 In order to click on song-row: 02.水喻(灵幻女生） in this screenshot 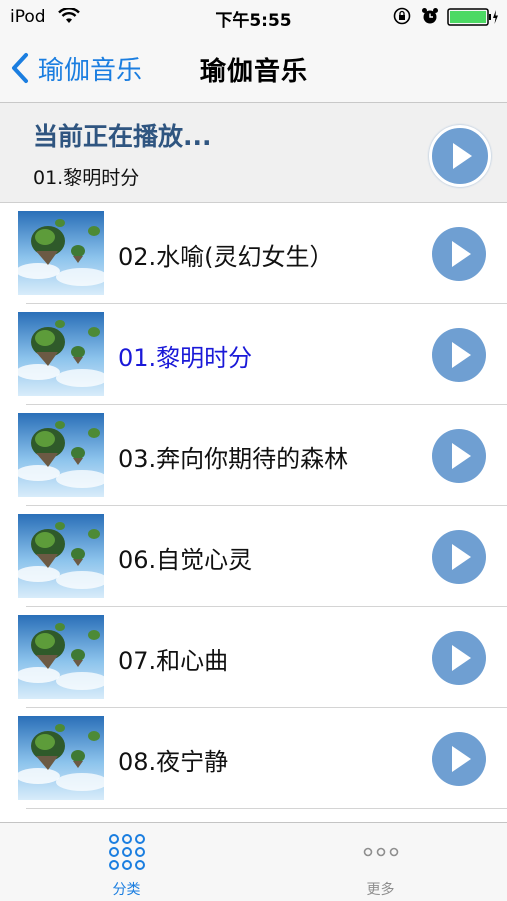, I will do `click(253, 253)`.